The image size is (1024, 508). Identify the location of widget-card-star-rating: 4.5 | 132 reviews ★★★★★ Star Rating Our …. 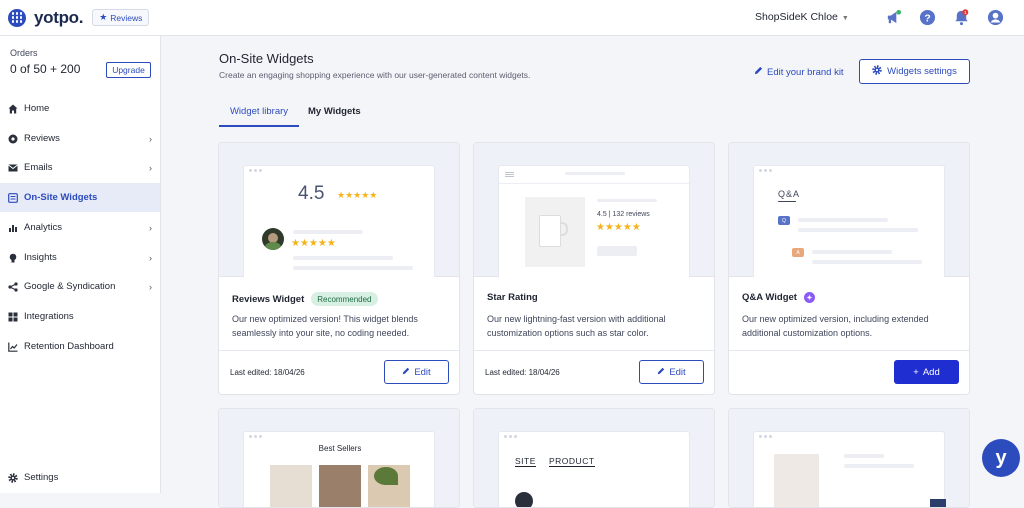
(594, 268).